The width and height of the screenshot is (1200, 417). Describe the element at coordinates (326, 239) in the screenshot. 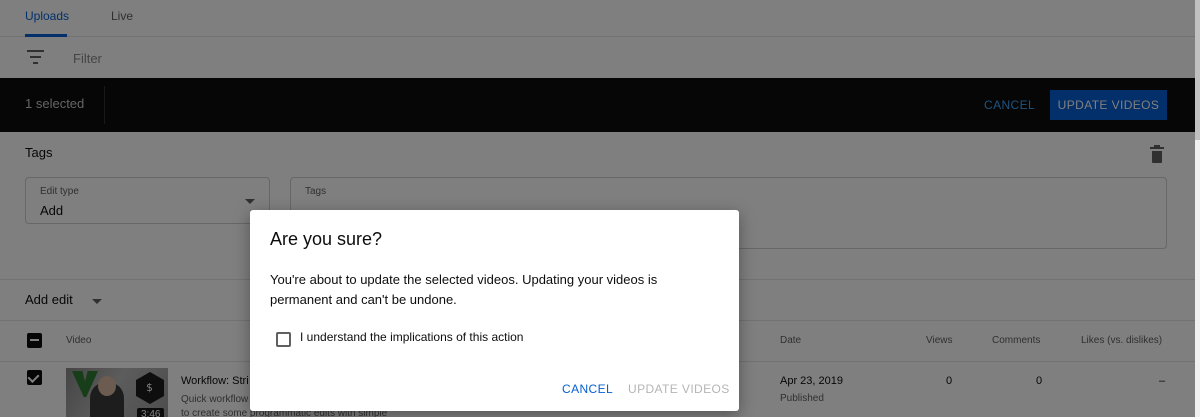

I see `dialog-title: Are you sure?` at that location.